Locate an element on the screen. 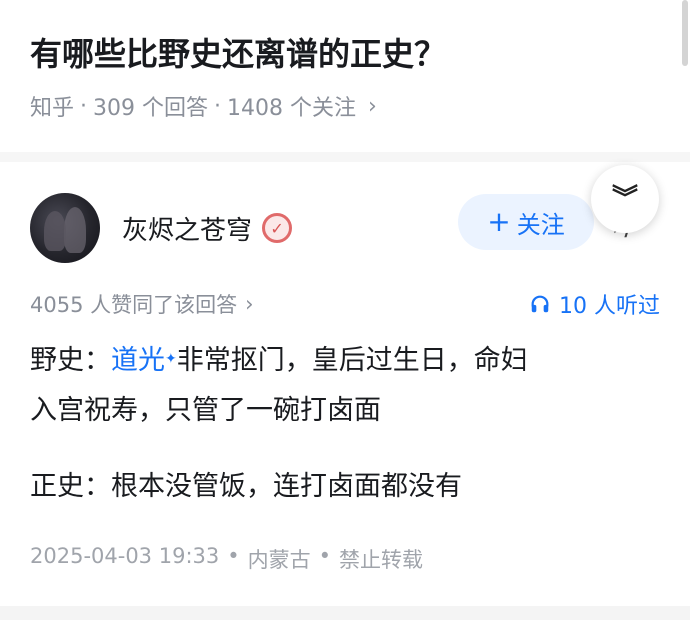 The width and height of the screenshot is (690, 620). upvote-summary: 4055 人赞同了该回答 › is located at coordinates (142, 304).